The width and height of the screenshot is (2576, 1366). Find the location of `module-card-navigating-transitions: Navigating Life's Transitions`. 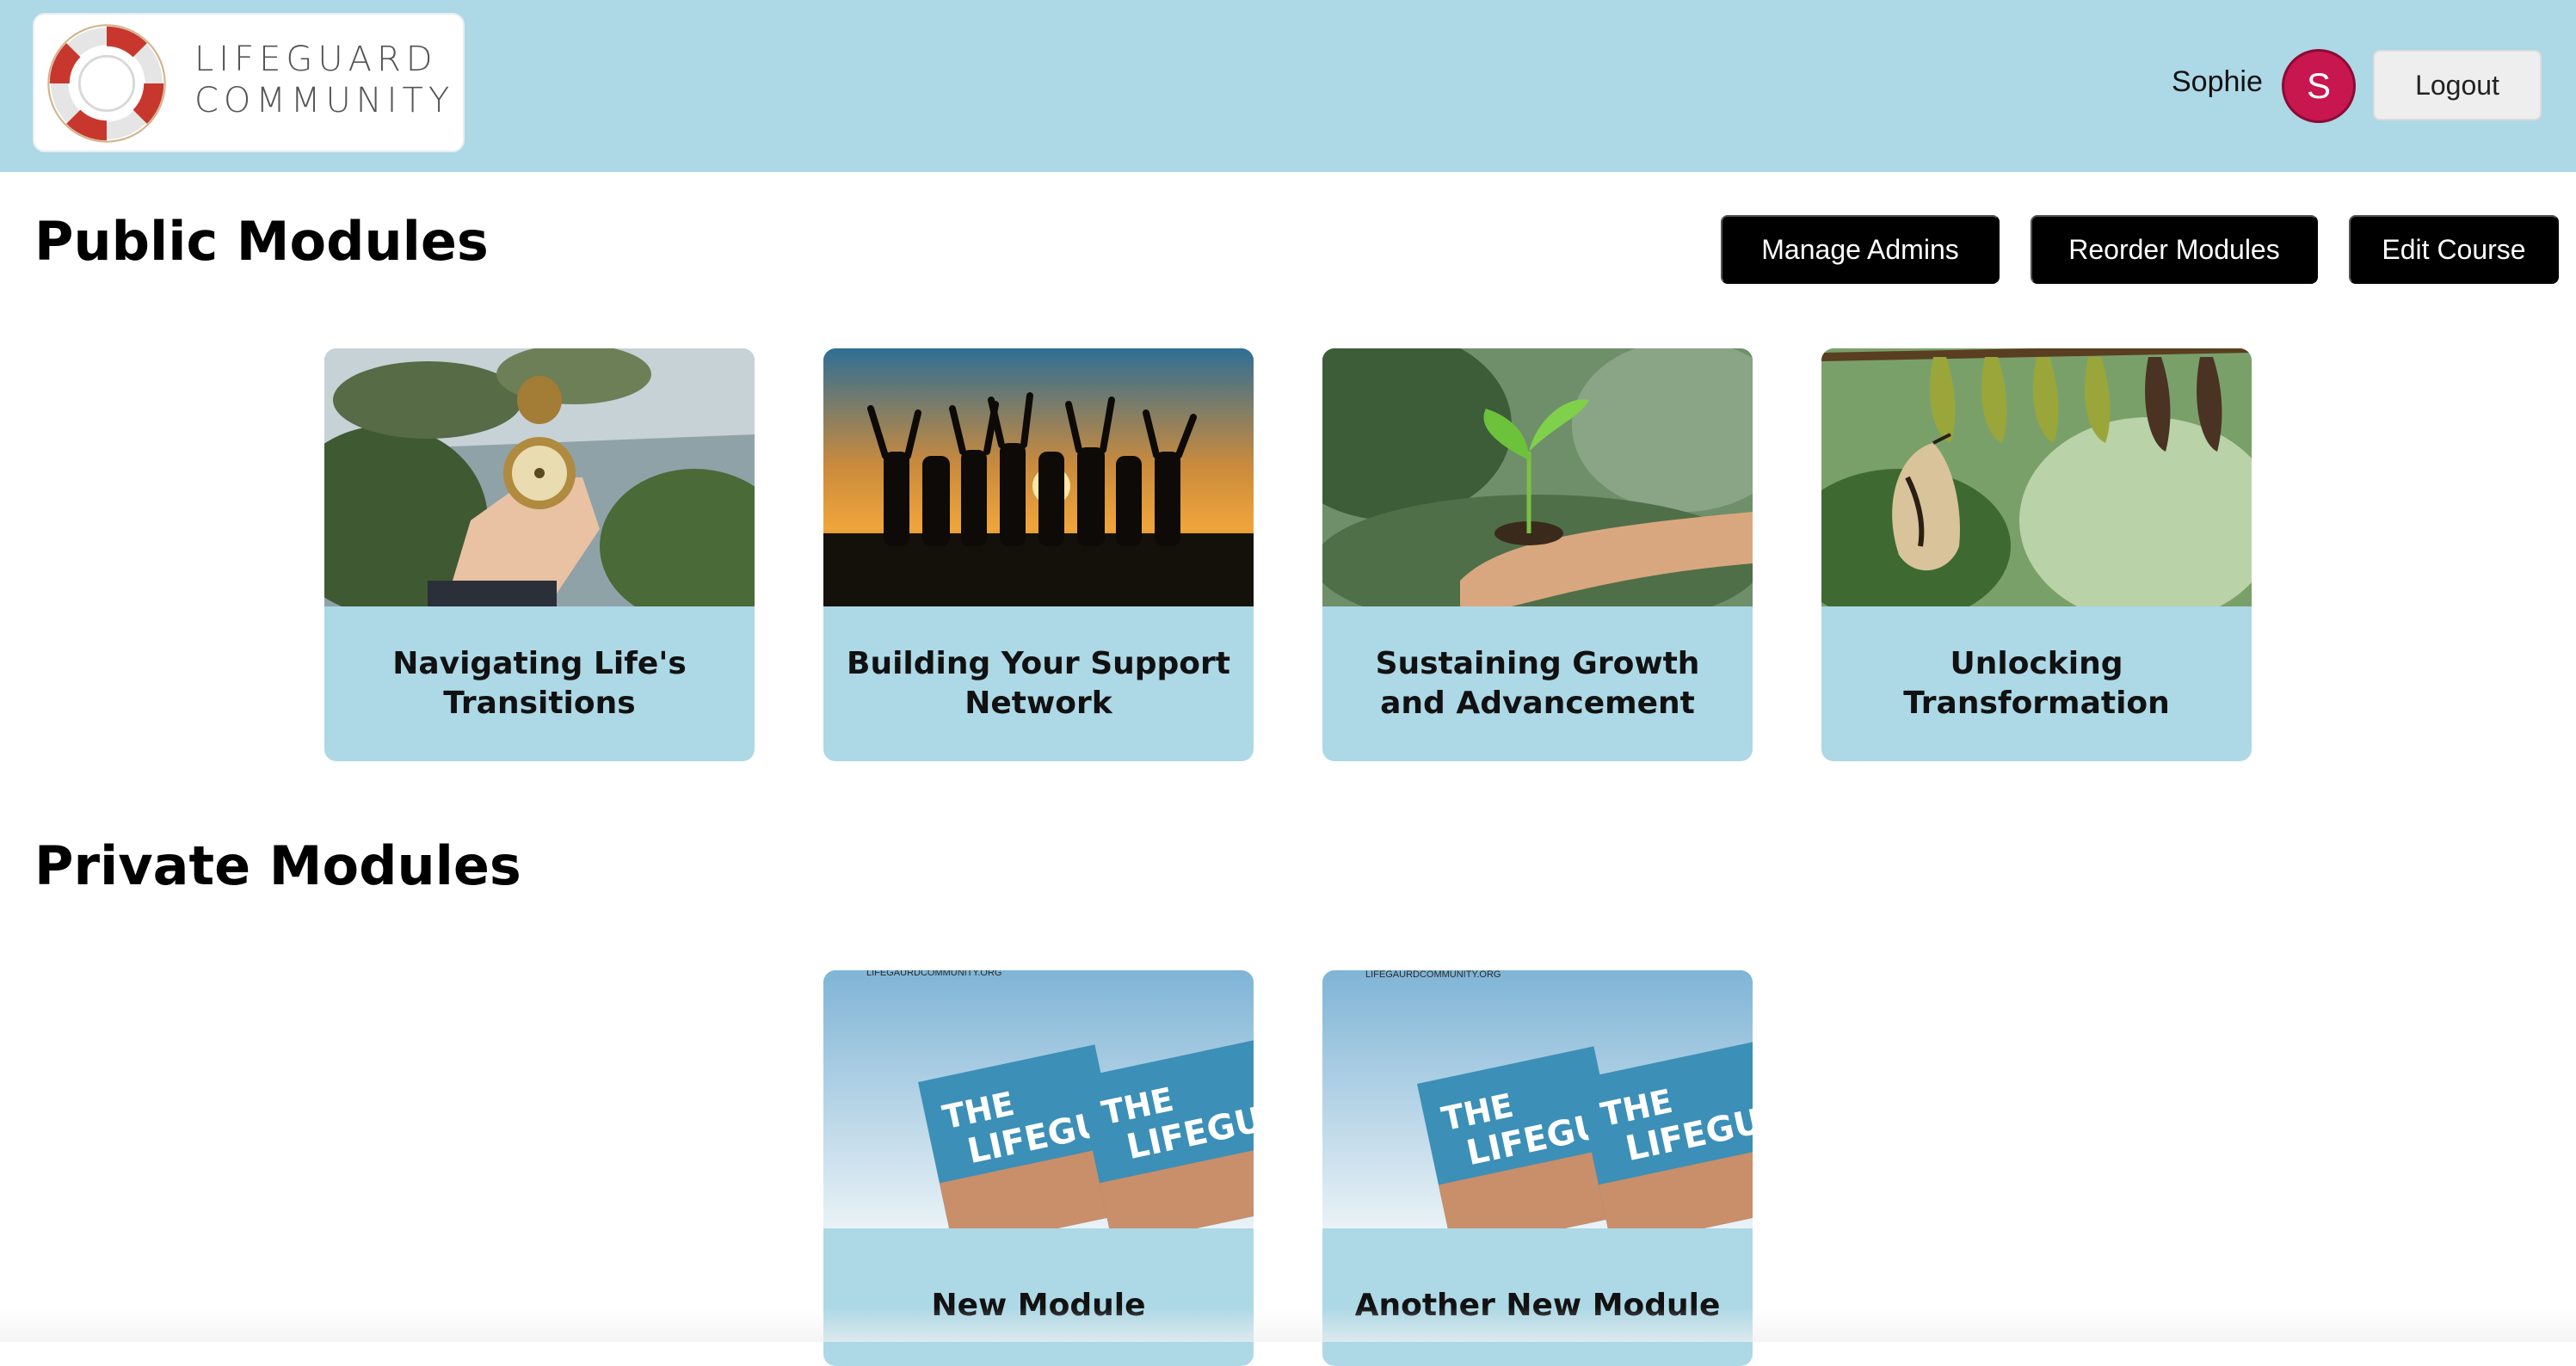

module-card-navigating-transitions: Navigating Life's Transitions is located at coordinates (539, 554).